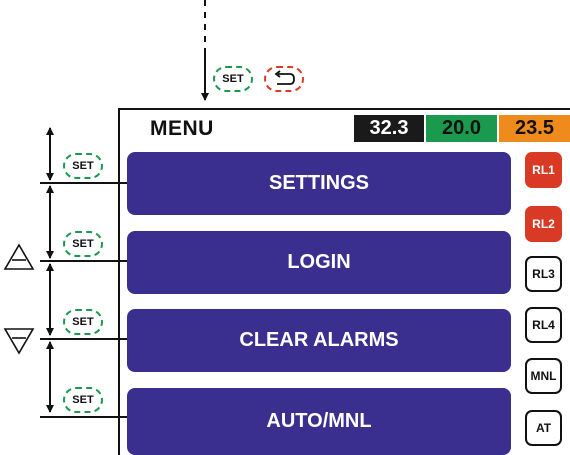  I want to click on menu-item-label: CLEAR ALARMS, so click(319, 340).